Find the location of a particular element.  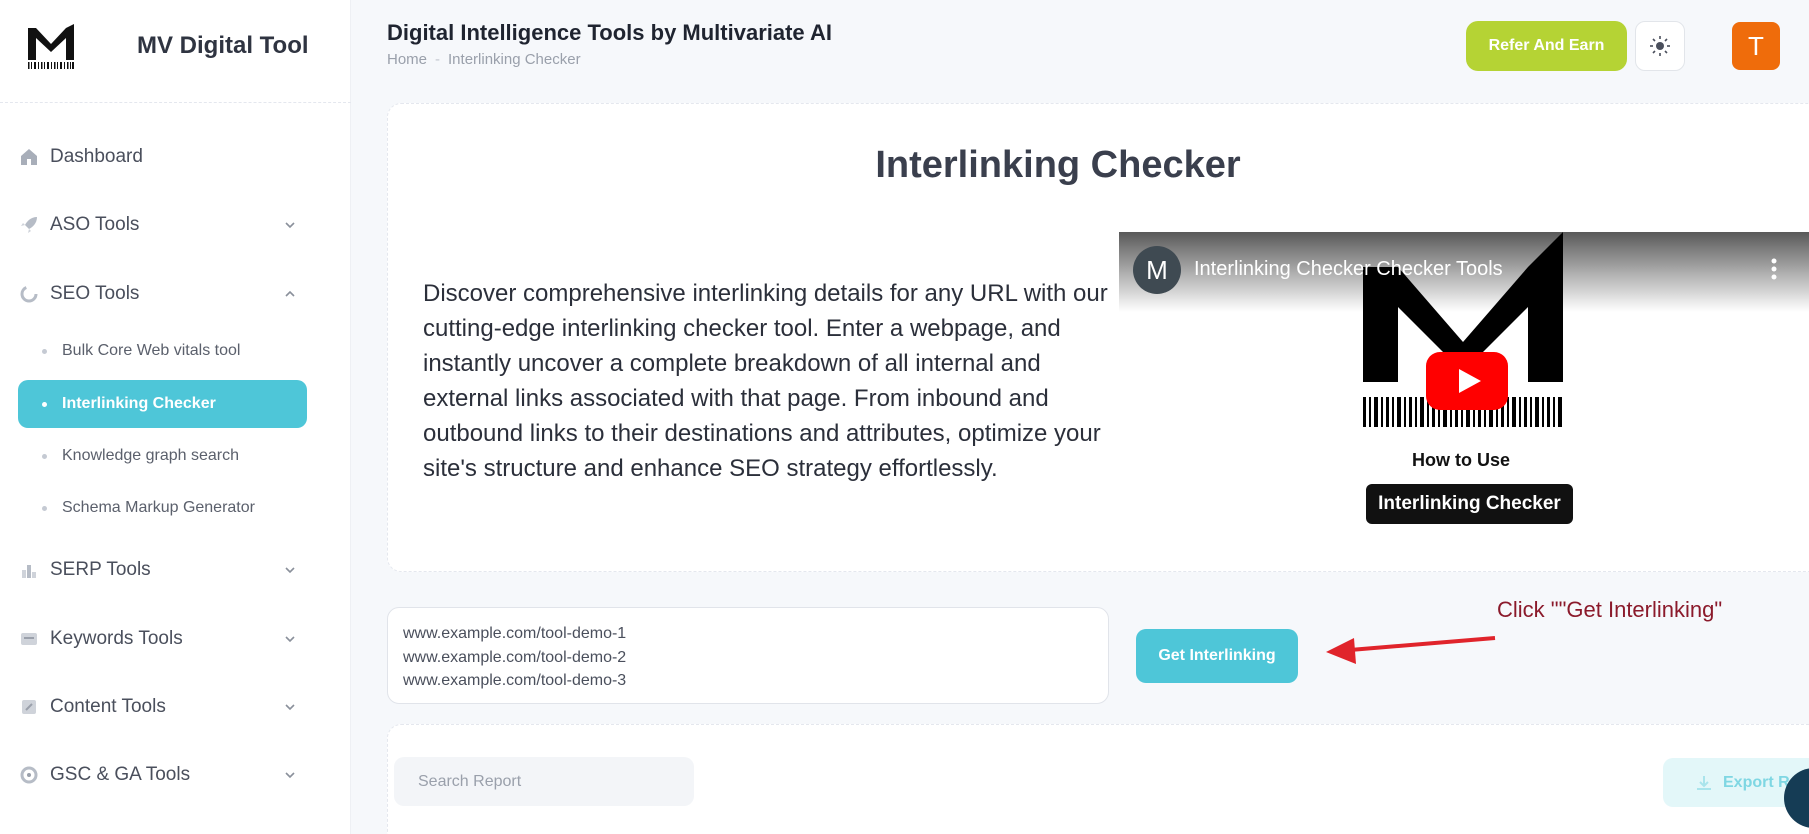

user-avatar: T is located at coordinates (1756, 46).